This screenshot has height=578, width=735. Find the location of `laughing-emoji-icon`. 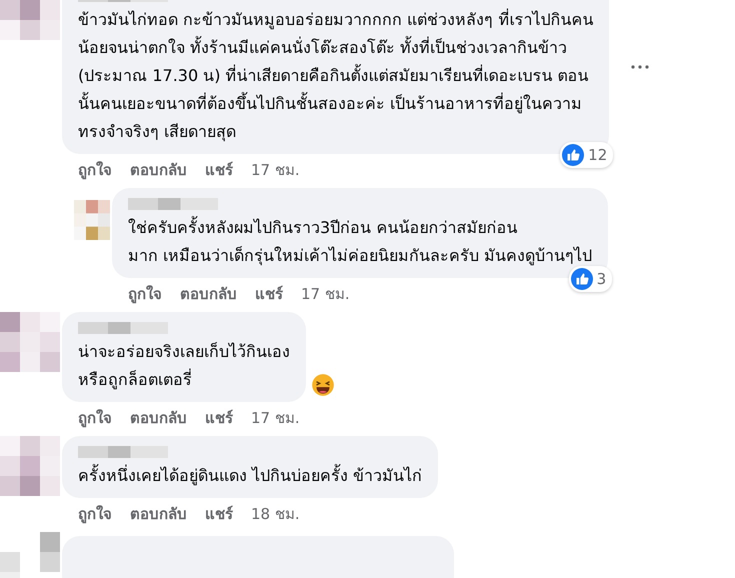

laughing-emoji-icon is located at coordinates (323, 385).